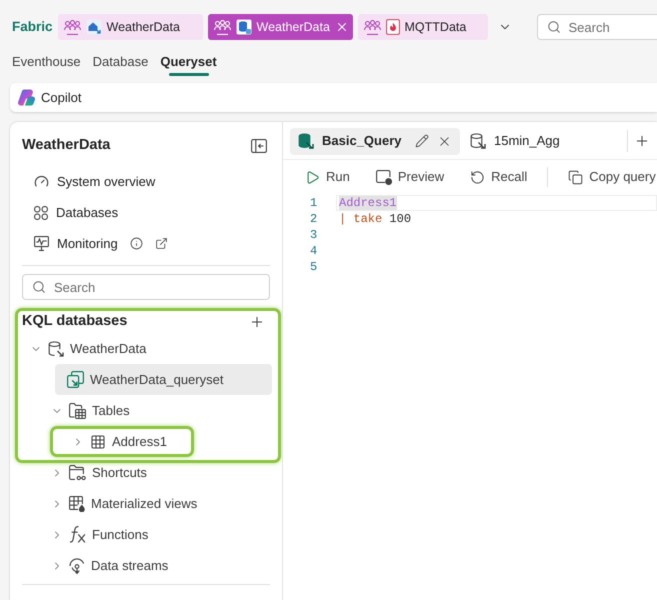  Describe the element at coordinates (66, 146) in the screenshot. I see `sidebar-title: WeatherData` at that location.